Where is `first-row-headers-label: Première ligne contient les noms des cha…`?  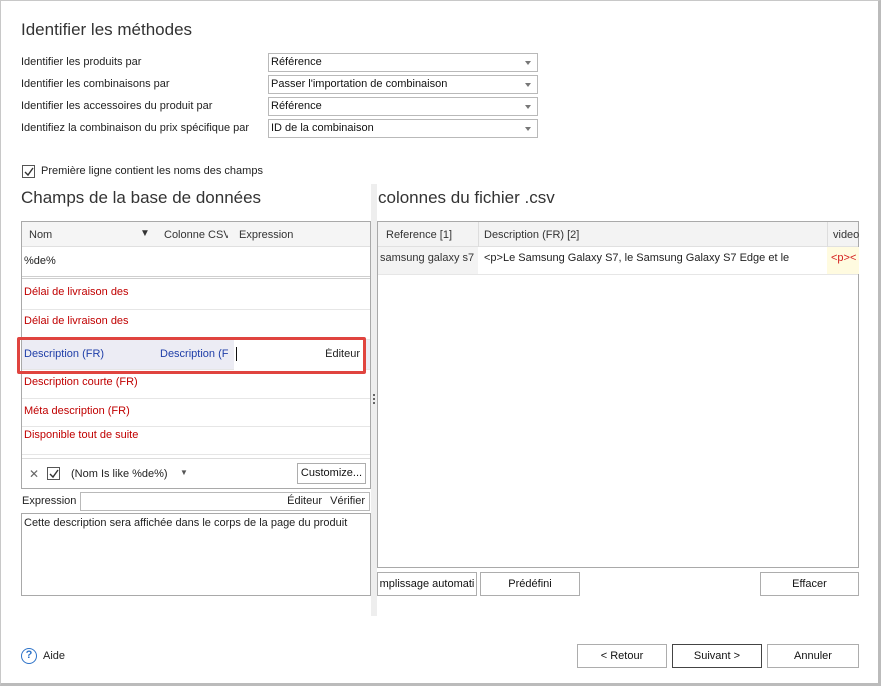 first-row-headers-label: Première ligne contient les noms des cha… is located at coordinates (152, 171).